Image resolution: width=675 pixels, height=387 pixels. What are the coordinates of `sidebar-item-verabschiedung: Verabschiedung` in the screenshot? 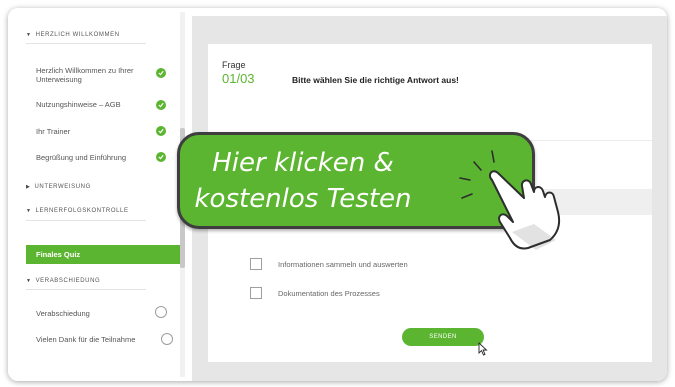 It's located at (63, 313).